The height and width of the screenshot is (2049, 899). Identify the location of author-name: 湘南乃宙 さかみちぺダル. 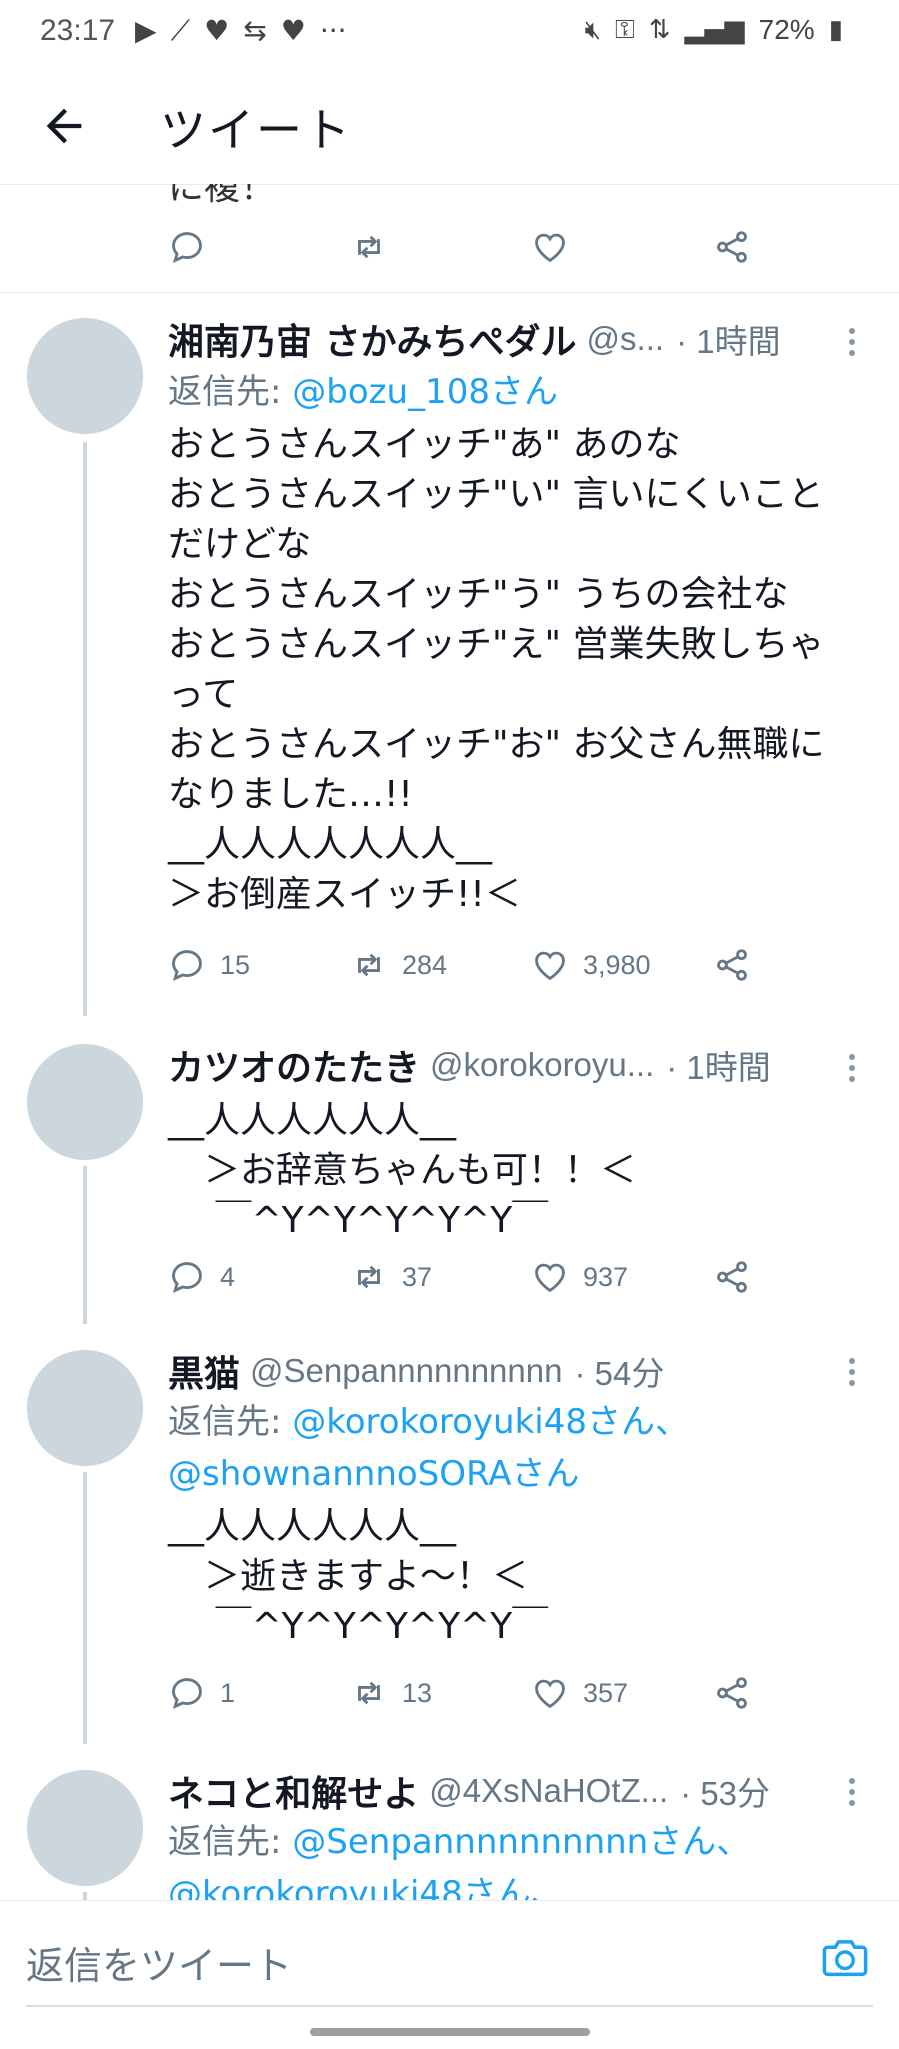
(372, 339).